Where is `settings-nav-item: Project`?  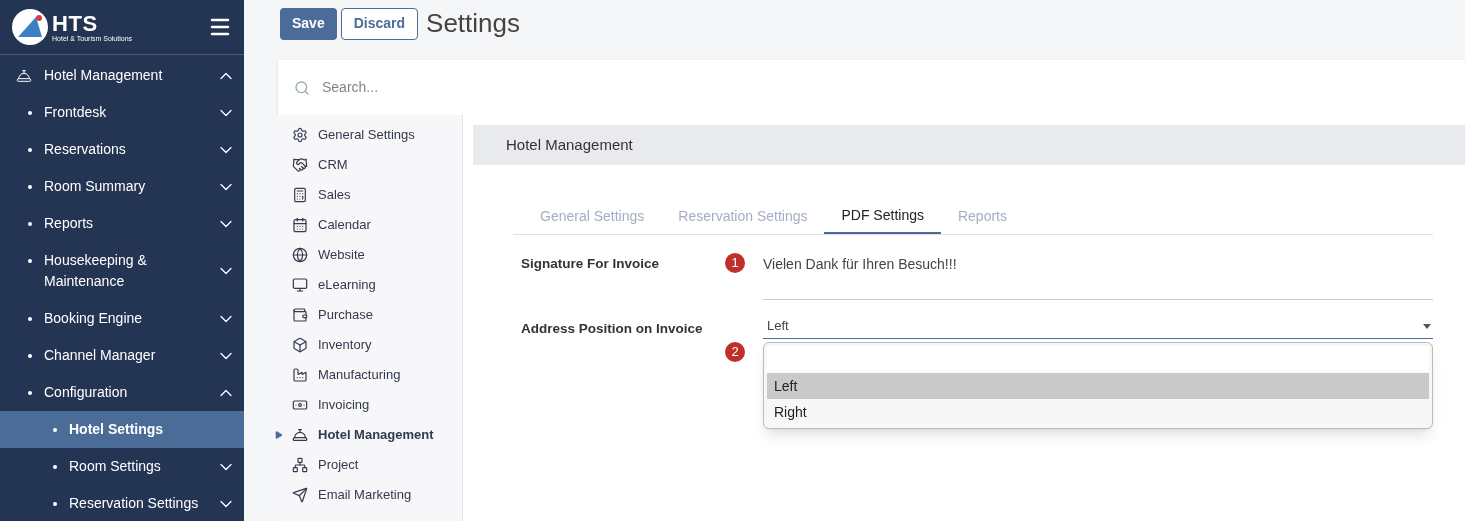 settings-nav-item: Project is located at coordinates (370, 465).